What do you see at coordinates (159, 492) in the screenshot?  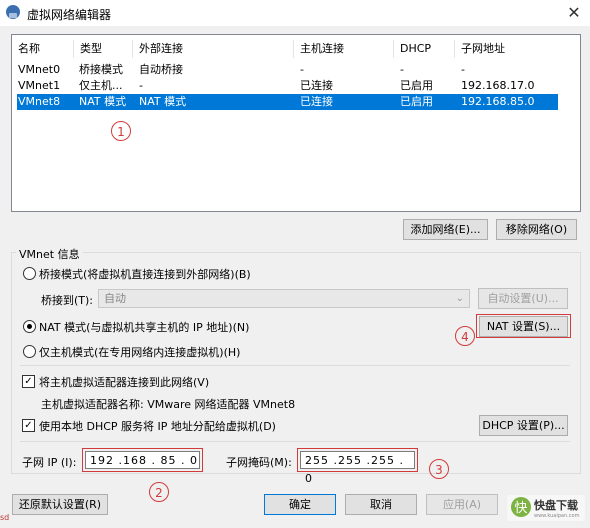 I see `annotation-2: 2` at bounding box center [159, 492].